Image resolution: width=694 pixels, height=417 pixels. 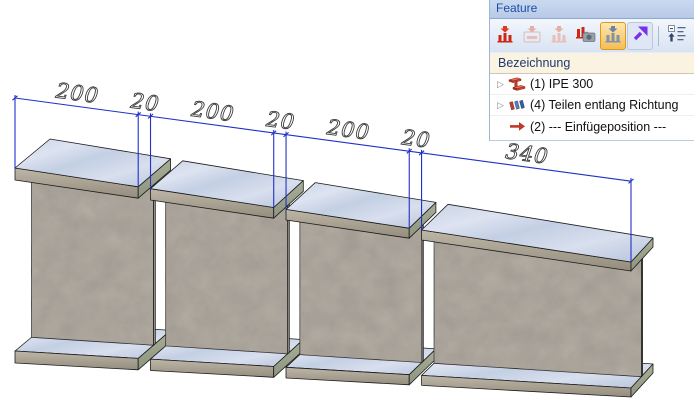 I want to click on feature-tree-row: ▷ (1) IPE 300, so click(x=592, y=84).